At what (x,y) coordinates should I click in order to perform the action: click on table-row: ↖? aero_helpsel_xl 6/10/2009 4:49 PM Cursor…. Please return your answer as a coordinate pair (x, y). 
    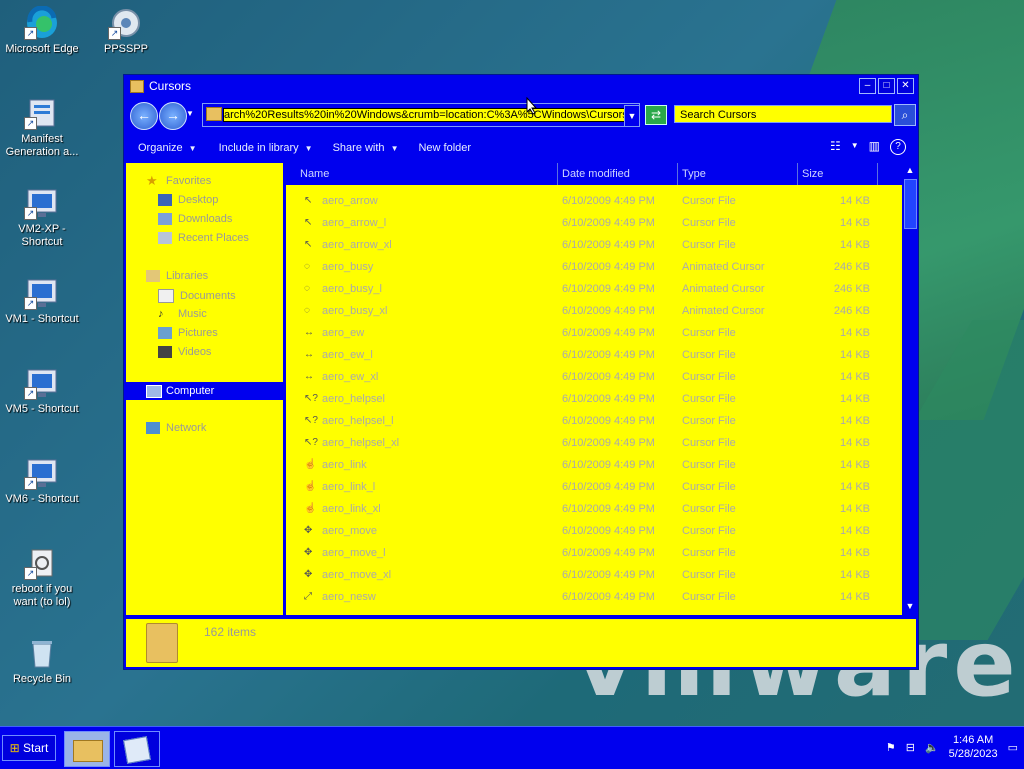
    Looking at the image, I should click on (594, 444).